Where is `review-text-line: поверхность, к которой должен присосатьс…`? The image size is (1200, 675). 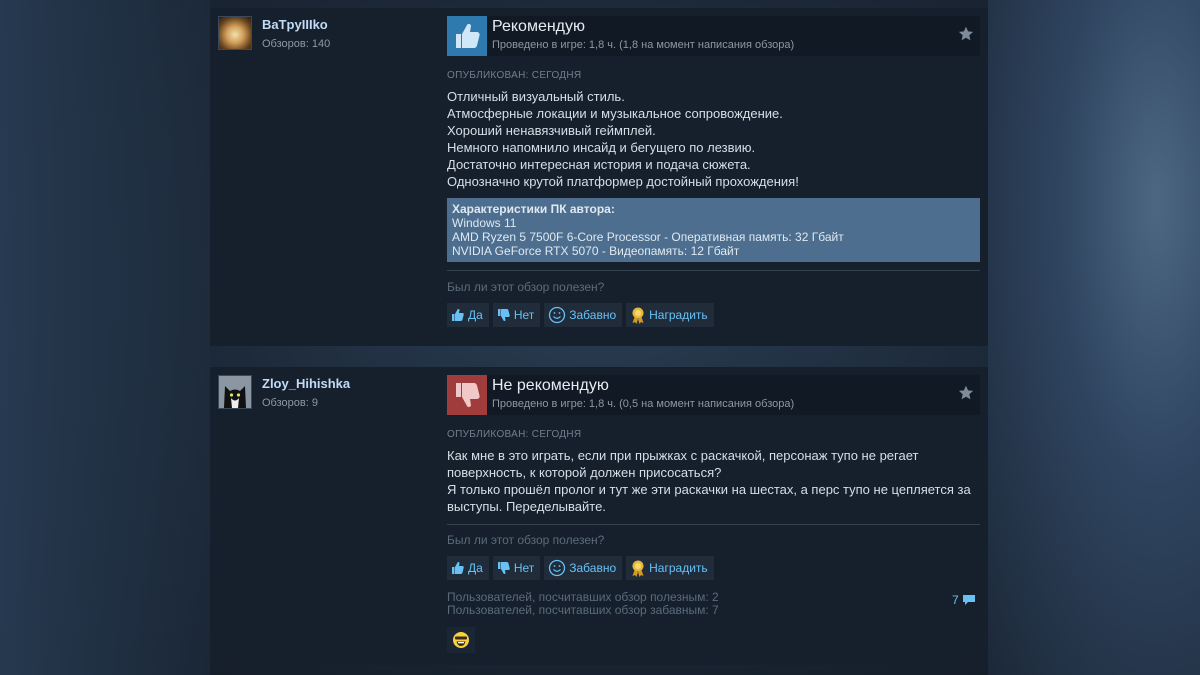 review-text-line: поверхность, к которой должен присосатьс… is located at coordinates (584, 472).